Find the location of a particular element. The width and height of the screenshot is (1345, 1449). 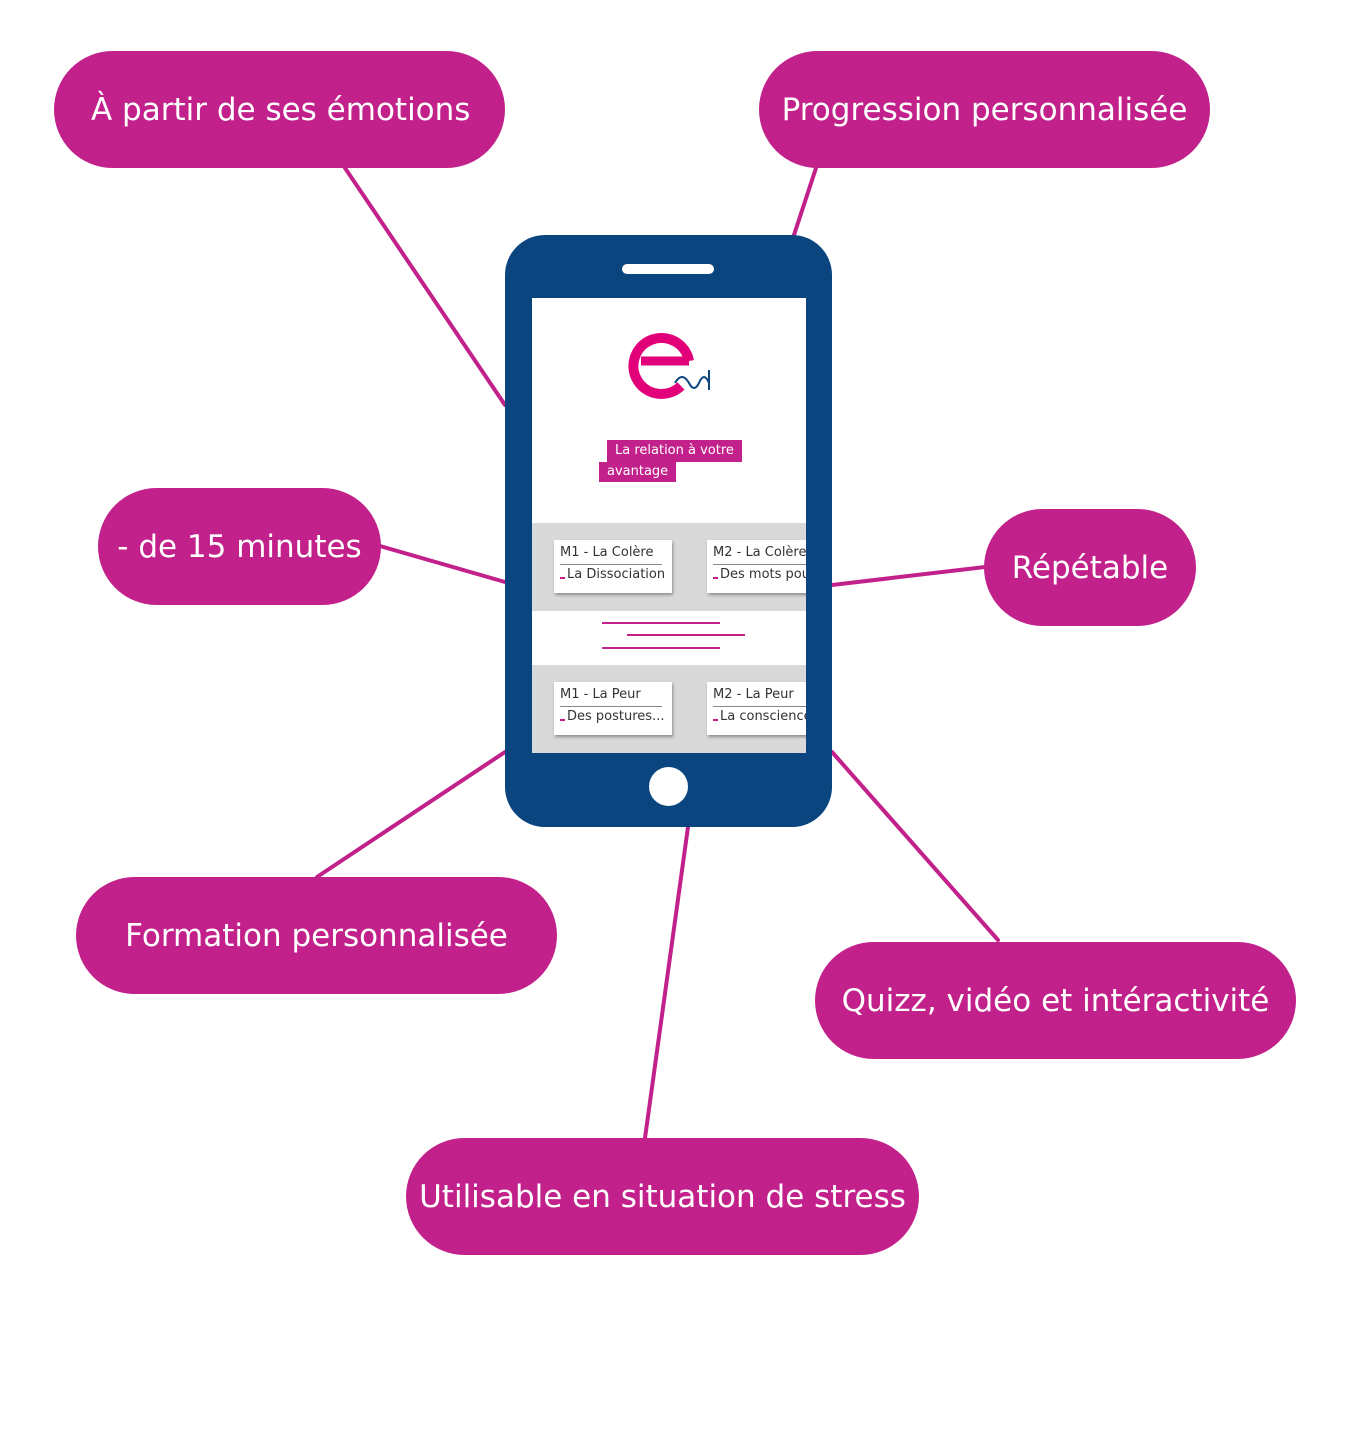

feature-stress-label: Utilisable en situation de stress is located at coordinates (662, 1196).